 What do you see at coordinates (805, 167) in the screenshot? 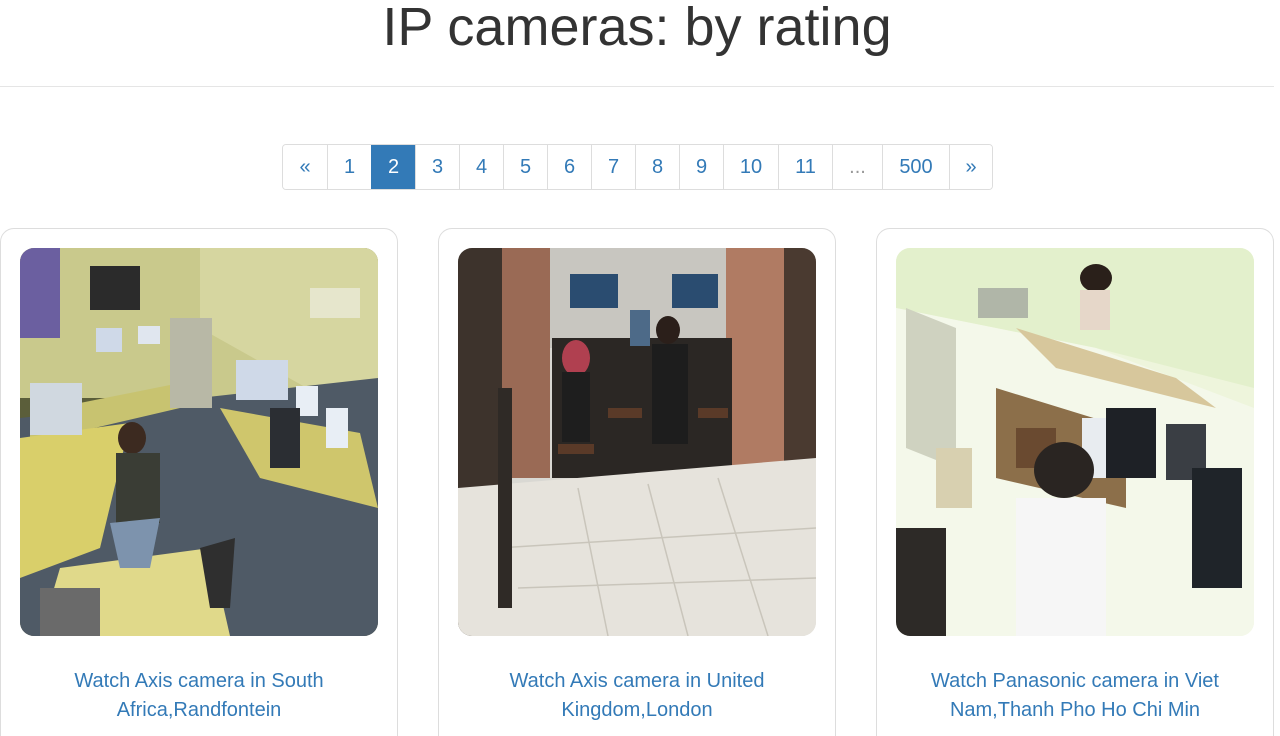
I see `pagination-page-11: 11` at bounding box center [805, 167].